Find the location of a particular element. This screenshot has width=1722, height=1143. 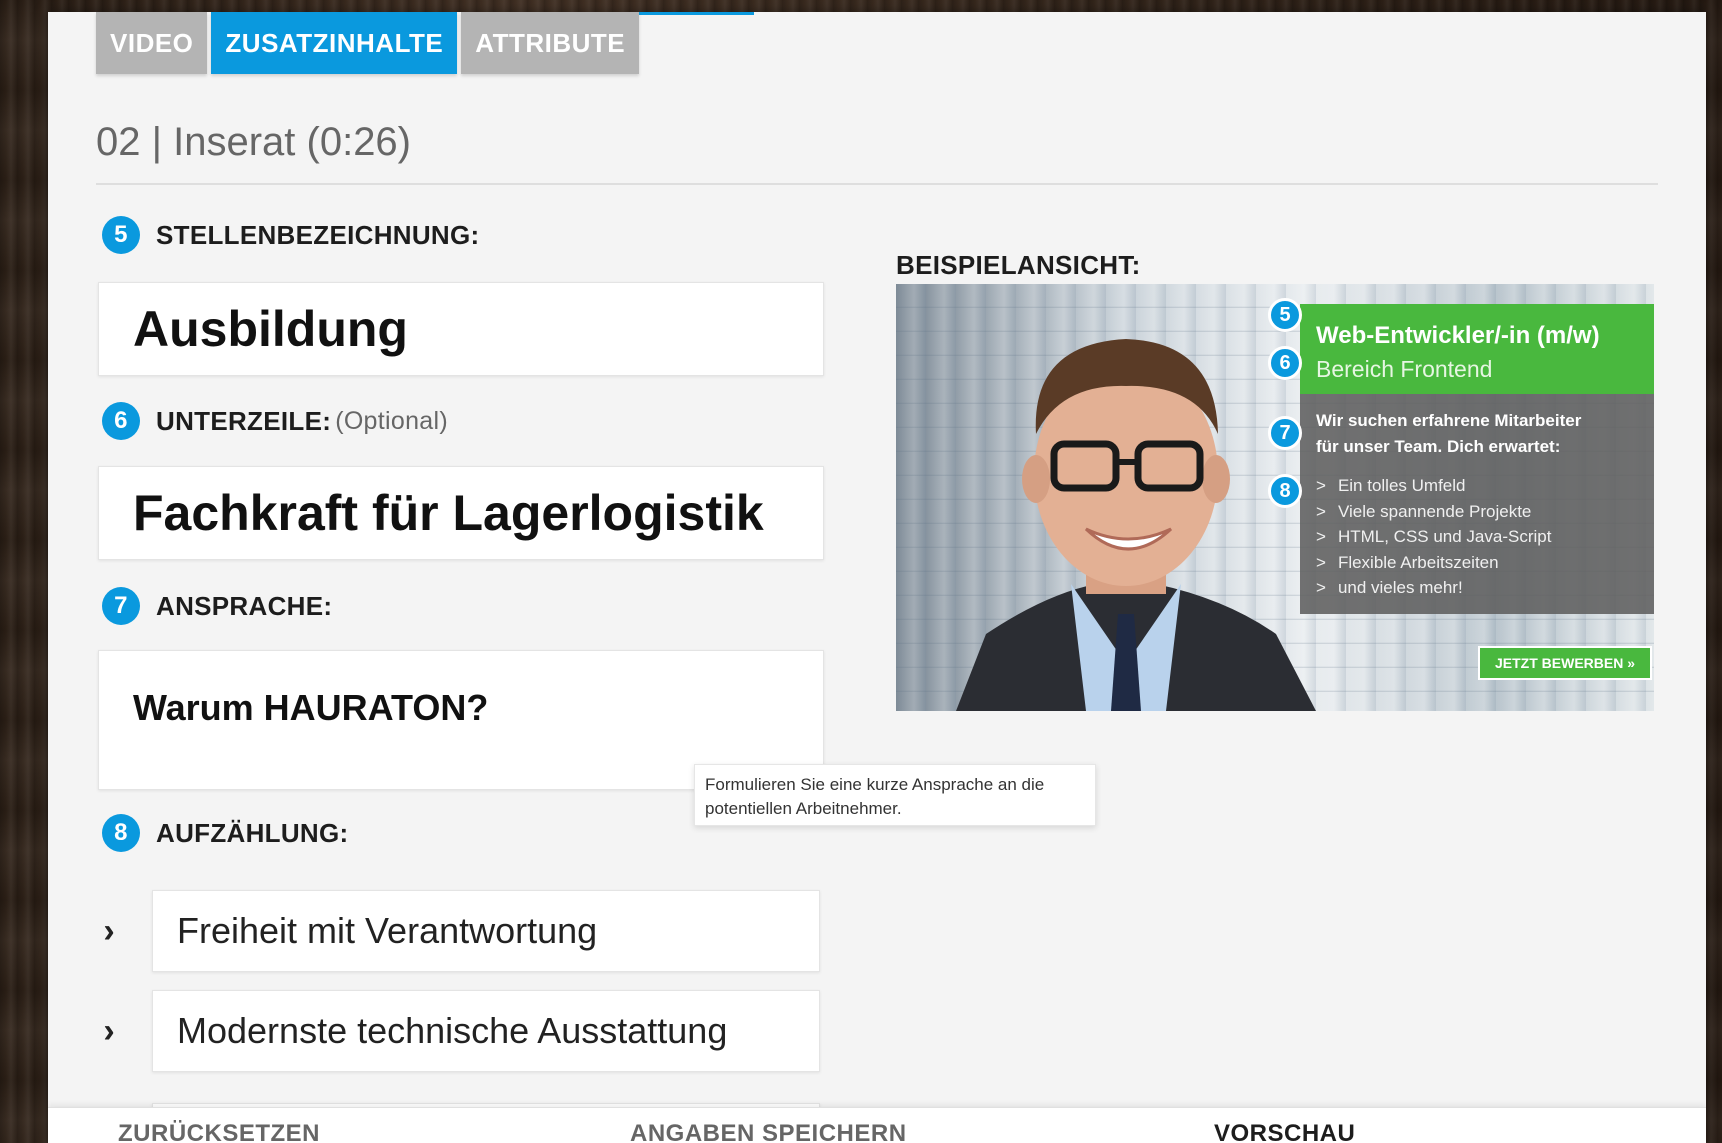

title-input: Ausbildung is located at coordinates (461, 329).